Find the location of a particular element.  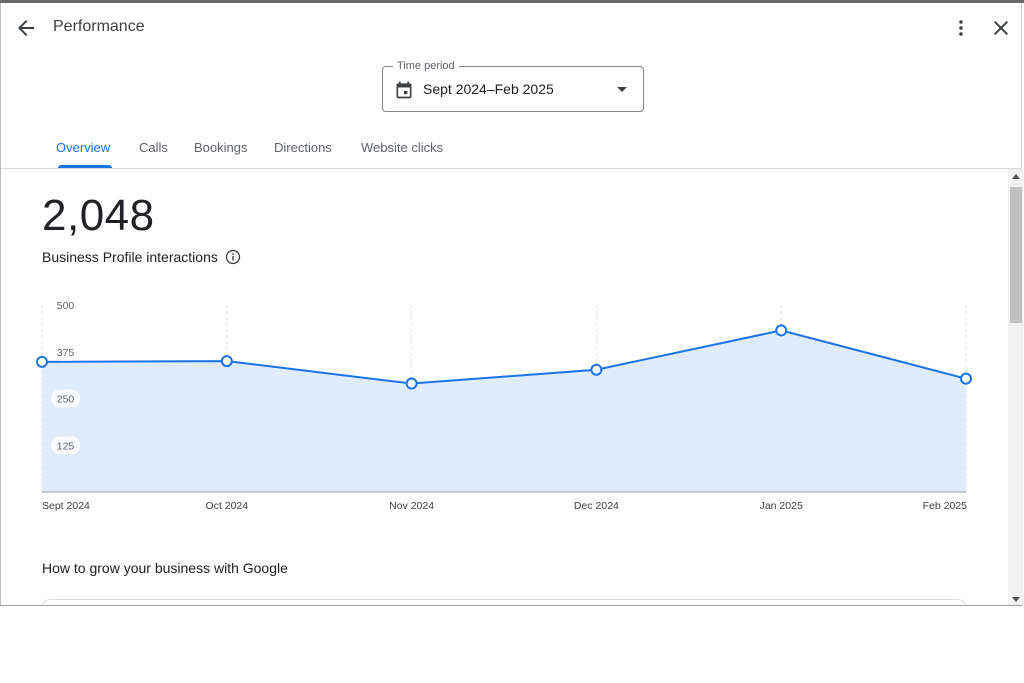

window-top-border is located at coordinates (512, 1).